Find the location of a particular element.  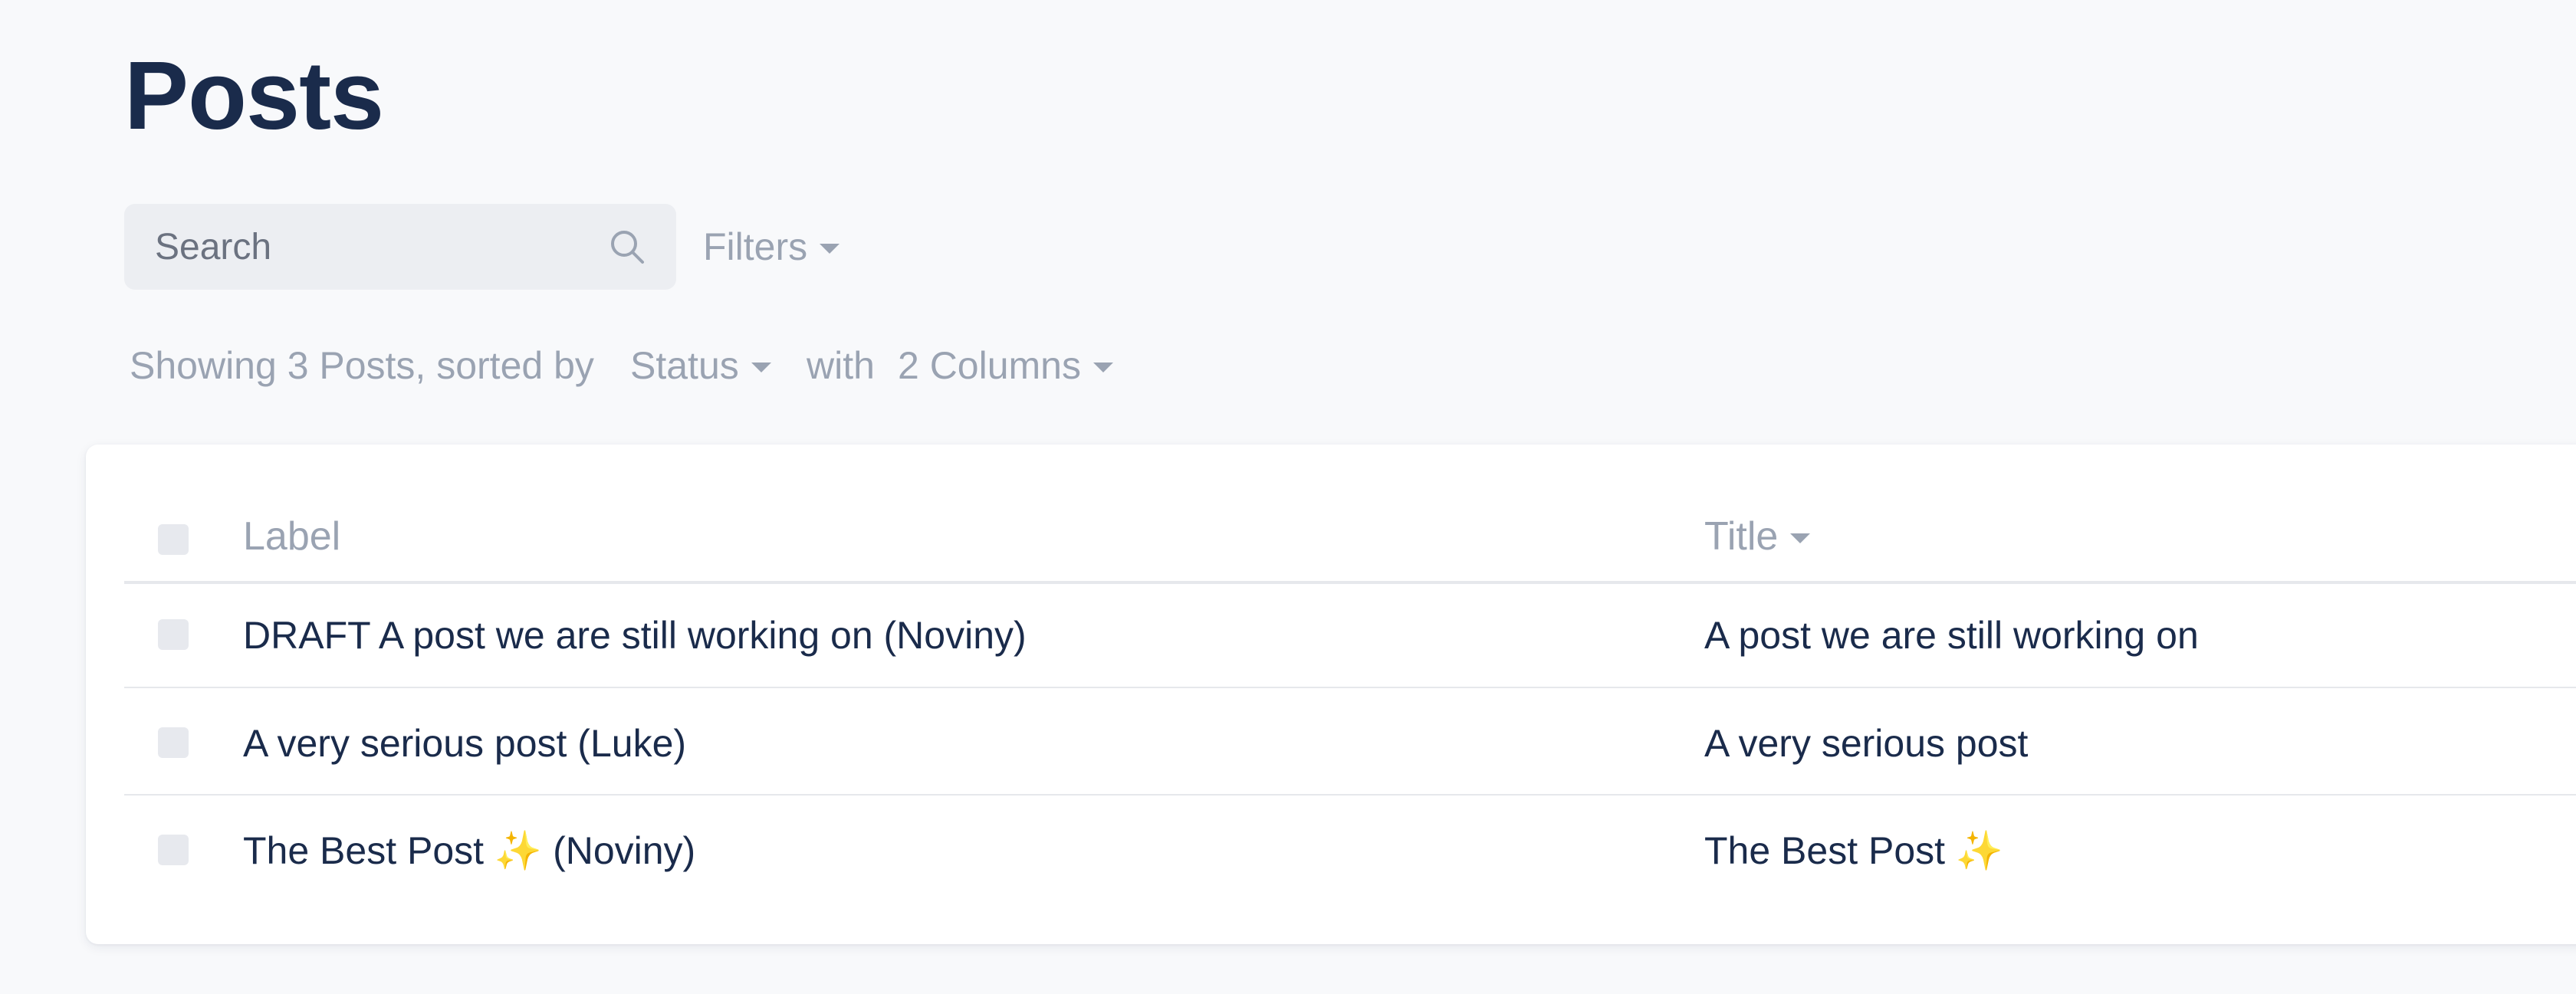

search-input is located at coordinates (369, 247).